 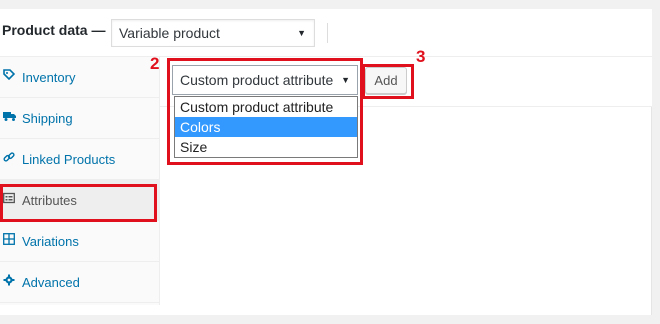 I want to click on attribute-taxonomy-select: Custom product attribute ▼, so click(x=265, y=80).